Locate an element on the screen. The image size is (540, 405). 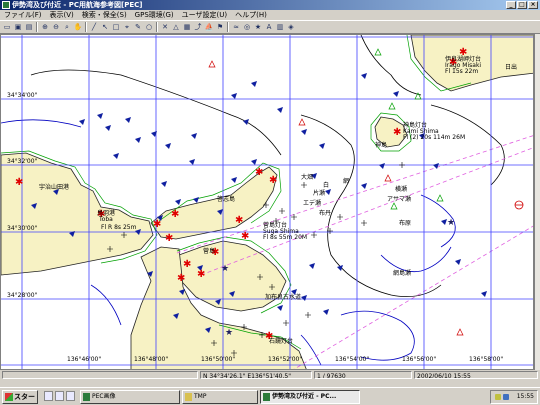
tray-volume-icon is located at coordinates (506, 397).